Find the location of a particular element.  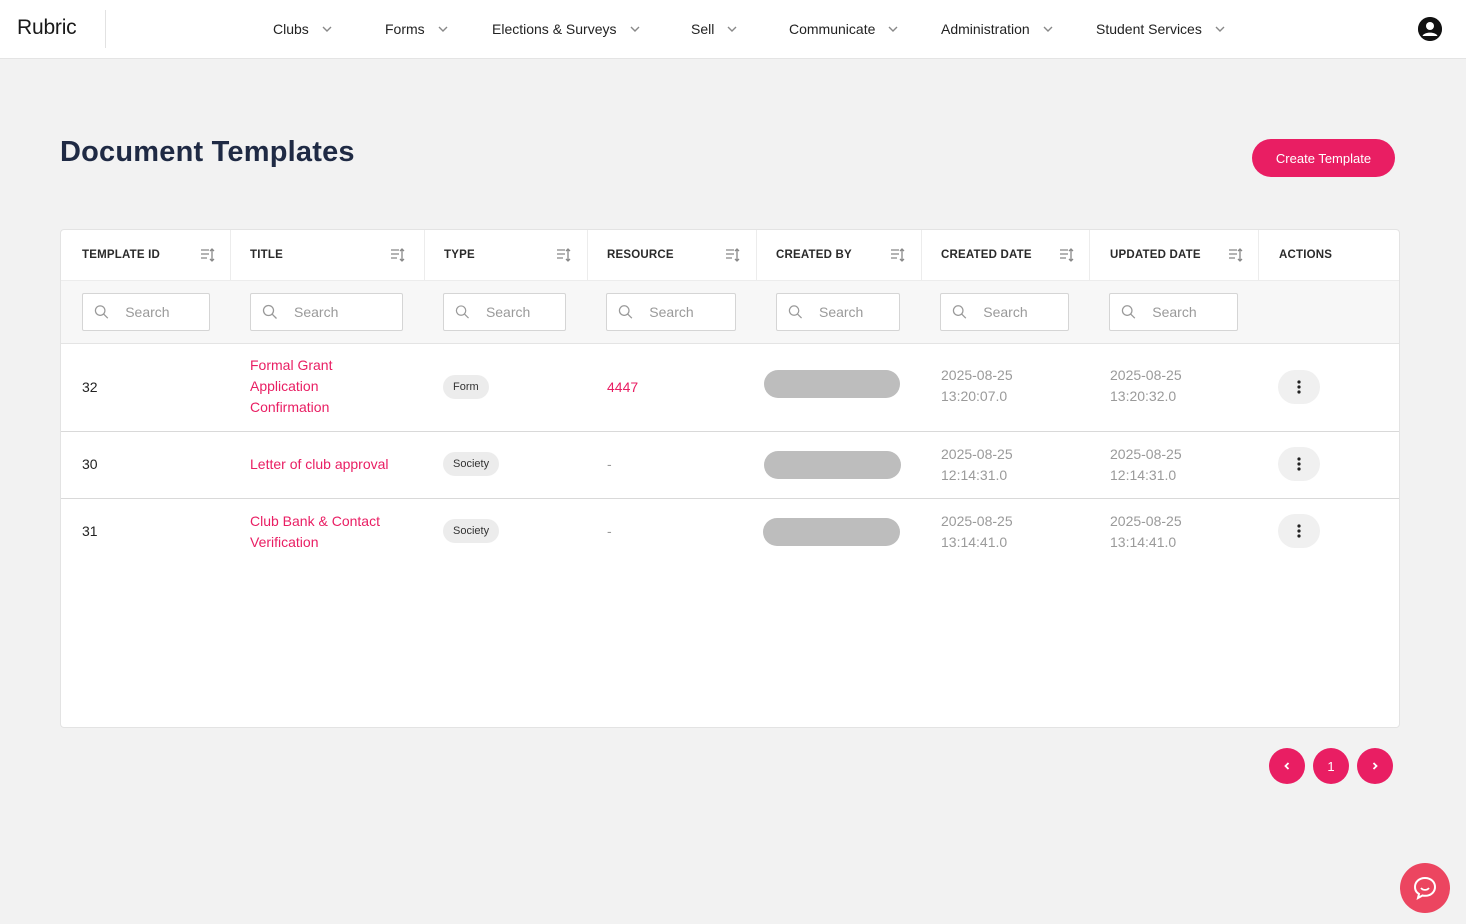

template-title-link: Club Bank & Contact Verification is located at coordinates (315, 532).